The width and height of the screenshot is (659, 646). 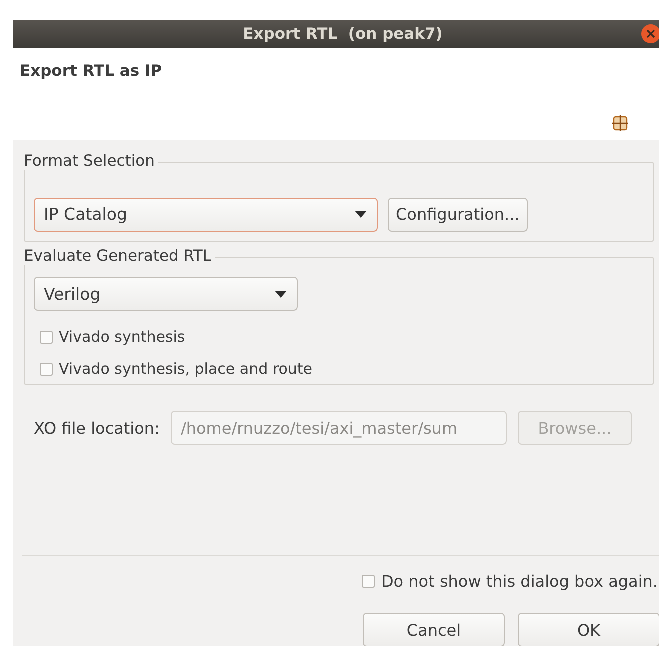 I want to click on checkbox-label: Vivado synthesis, place and route, so click(x=186, y=369).